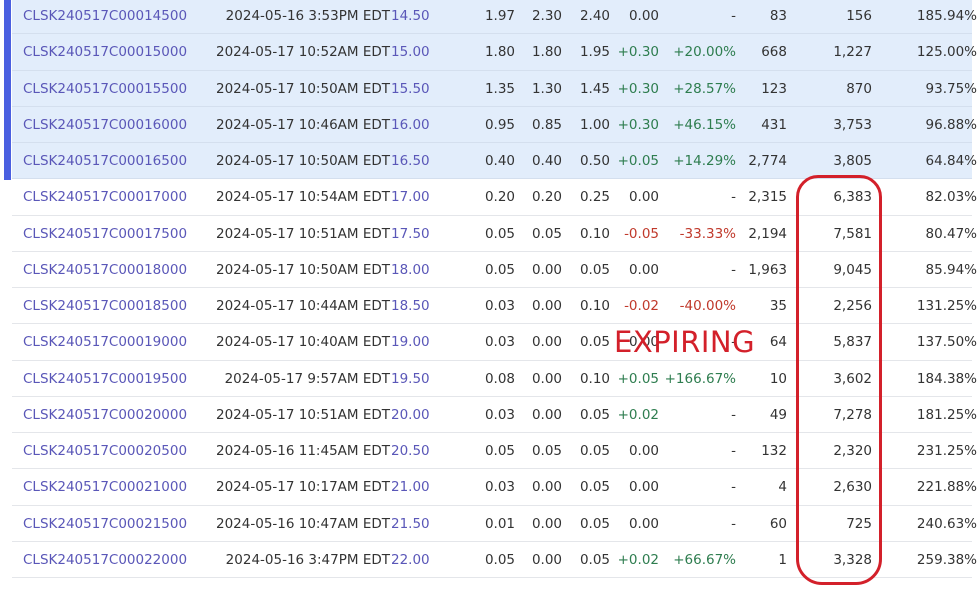 This screenshot has height=591, width=979. What do you see at coordinates (951, 233) in the screenshot?
I see `implied-volatility: 80.47%` at bounding box center [951, 233].